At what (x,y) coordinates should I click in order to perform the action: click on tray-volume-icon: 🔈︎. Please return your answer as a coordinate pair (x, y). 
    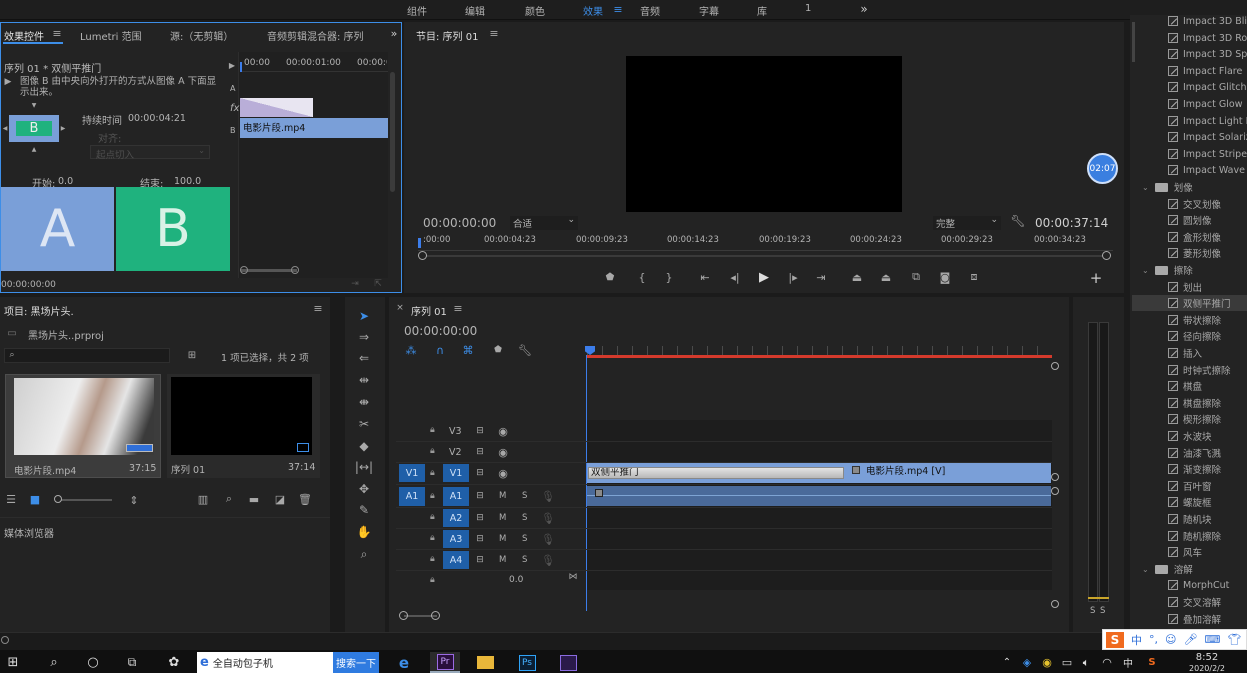
    Looking at the image, I should click on (1086, 662).